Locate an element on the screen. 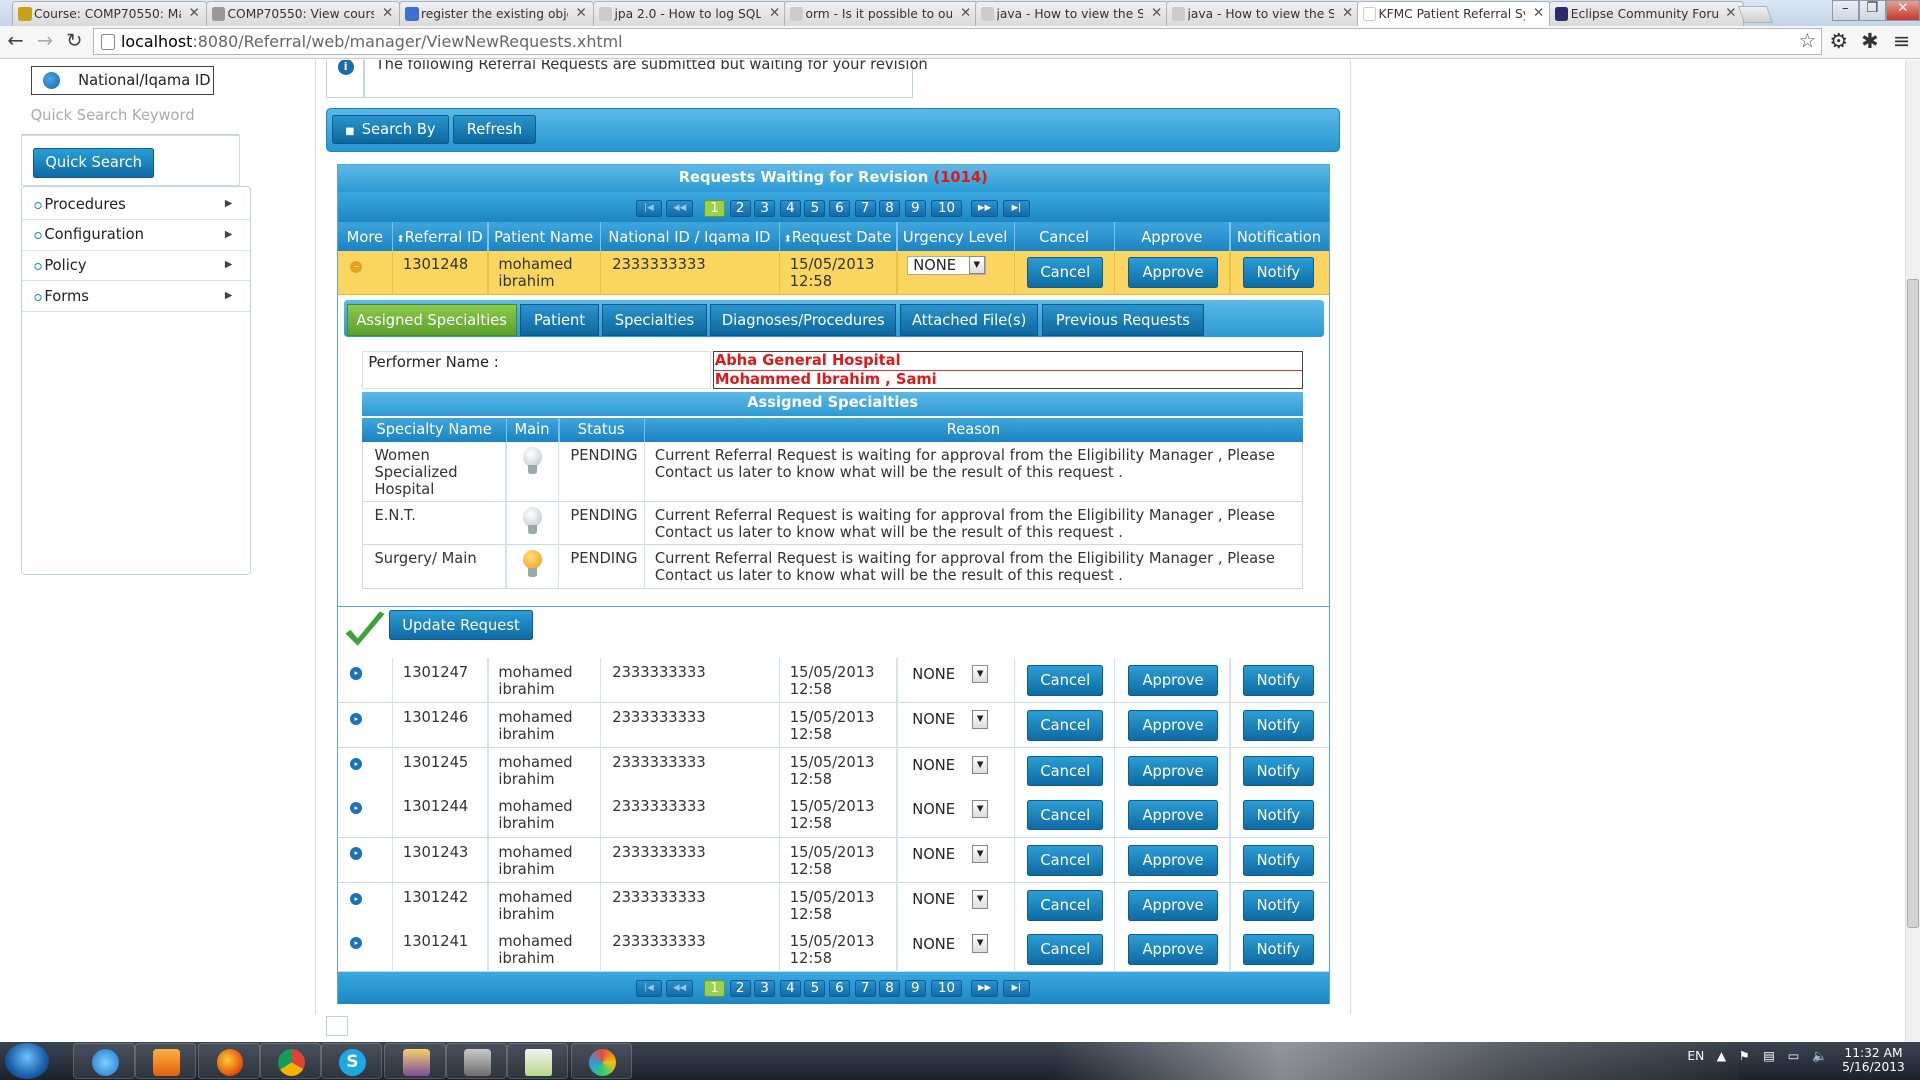 Image resolution: width=1920 pixels, height=1080 pixels. taskbar-paint is located at coordinates (601, 1061).